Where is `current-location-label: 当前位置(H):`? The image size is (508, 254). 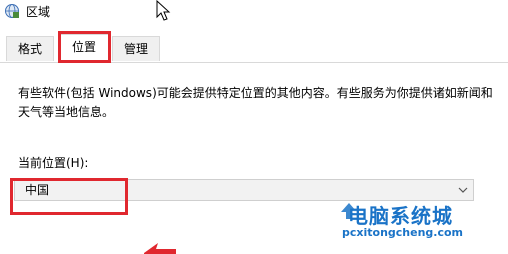
current-location-label: 当前位置(H): is located at coordinates (53, 163).